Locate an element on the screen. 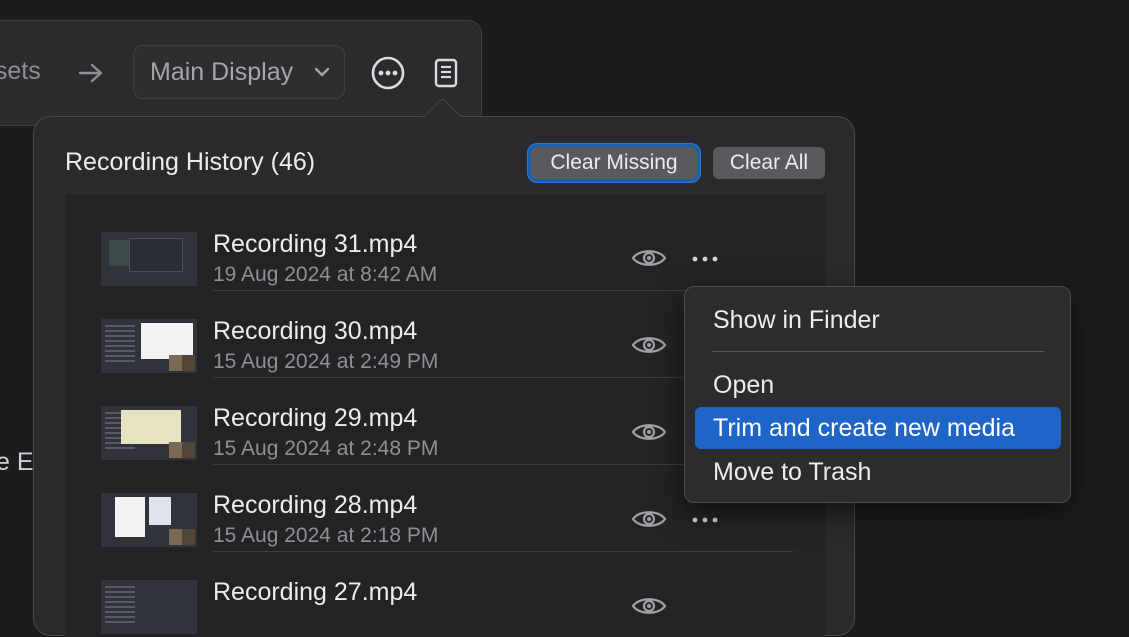 The width and height of the screenshot is (1129, 637). recording-name: Recording 27.mp4 is located at coordinates (315, 592).